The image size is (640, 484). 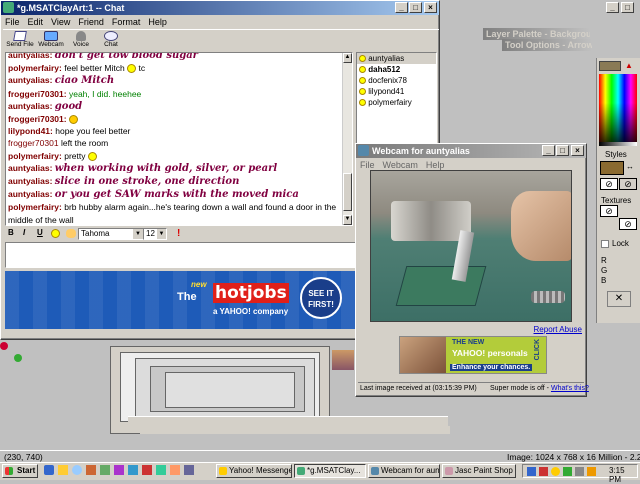 What do you see at coordinates (547, 45) in the screenshot?
I see `tool-options-title: Tool Options - Arrow` at bounding box center [547, 45].